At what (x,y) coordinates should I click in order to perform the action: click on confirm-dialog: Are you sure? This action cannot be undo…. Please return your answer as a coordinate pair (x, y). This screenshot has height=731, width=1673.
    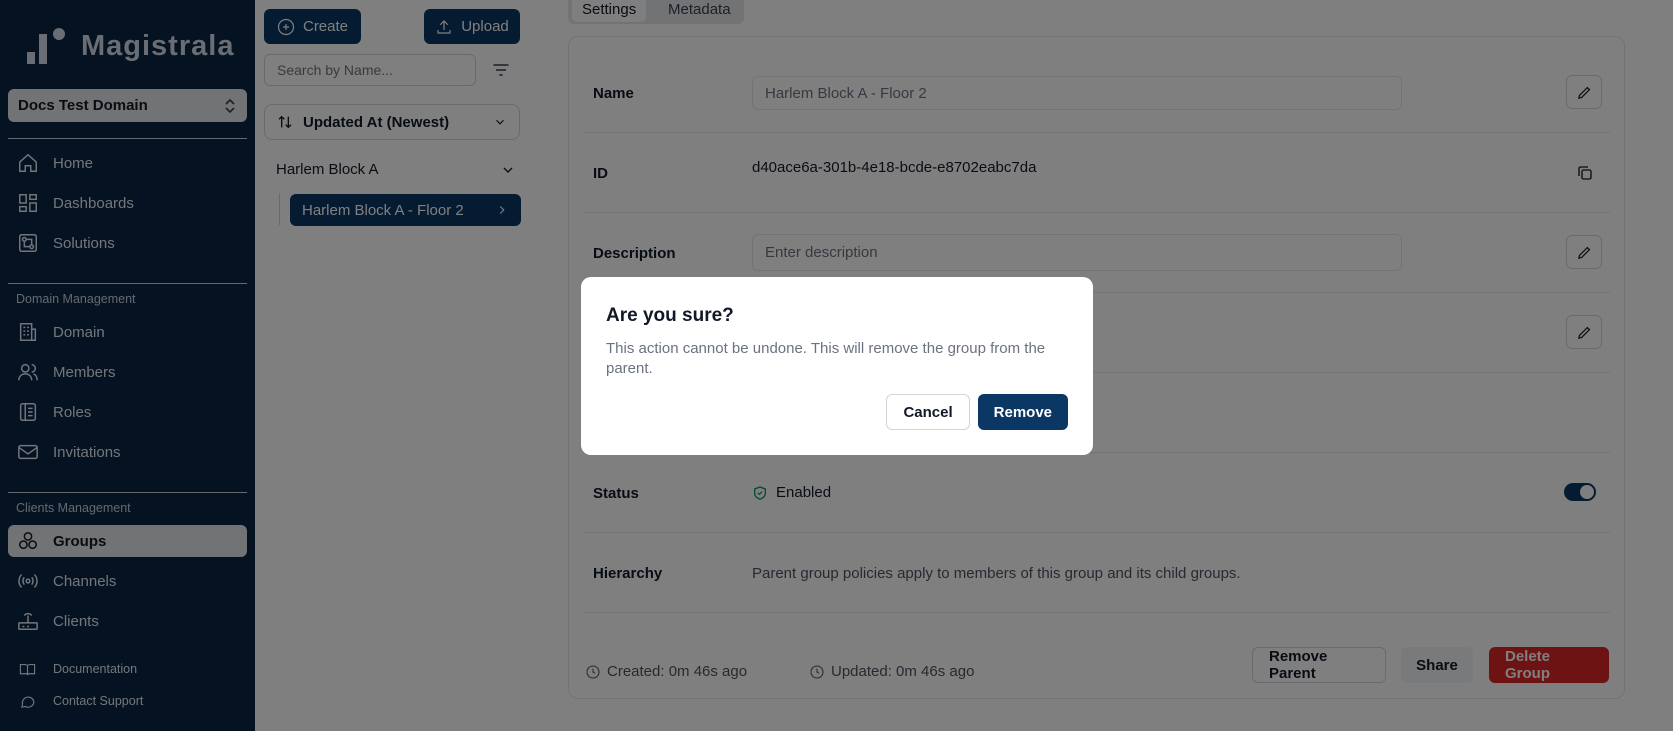
    Looking at the image, I should click on (837, 366).